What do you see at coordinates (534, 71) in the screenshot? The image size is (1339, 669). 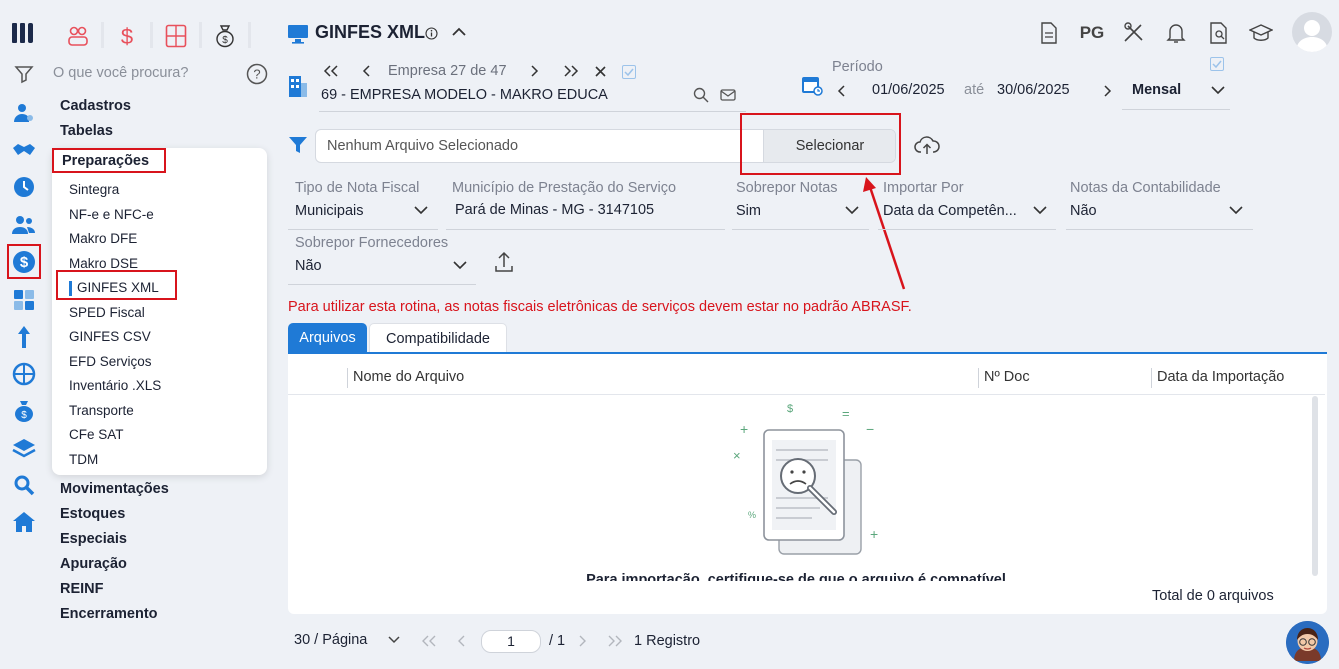 I see `next-icon` at bounding box center [534, 71].